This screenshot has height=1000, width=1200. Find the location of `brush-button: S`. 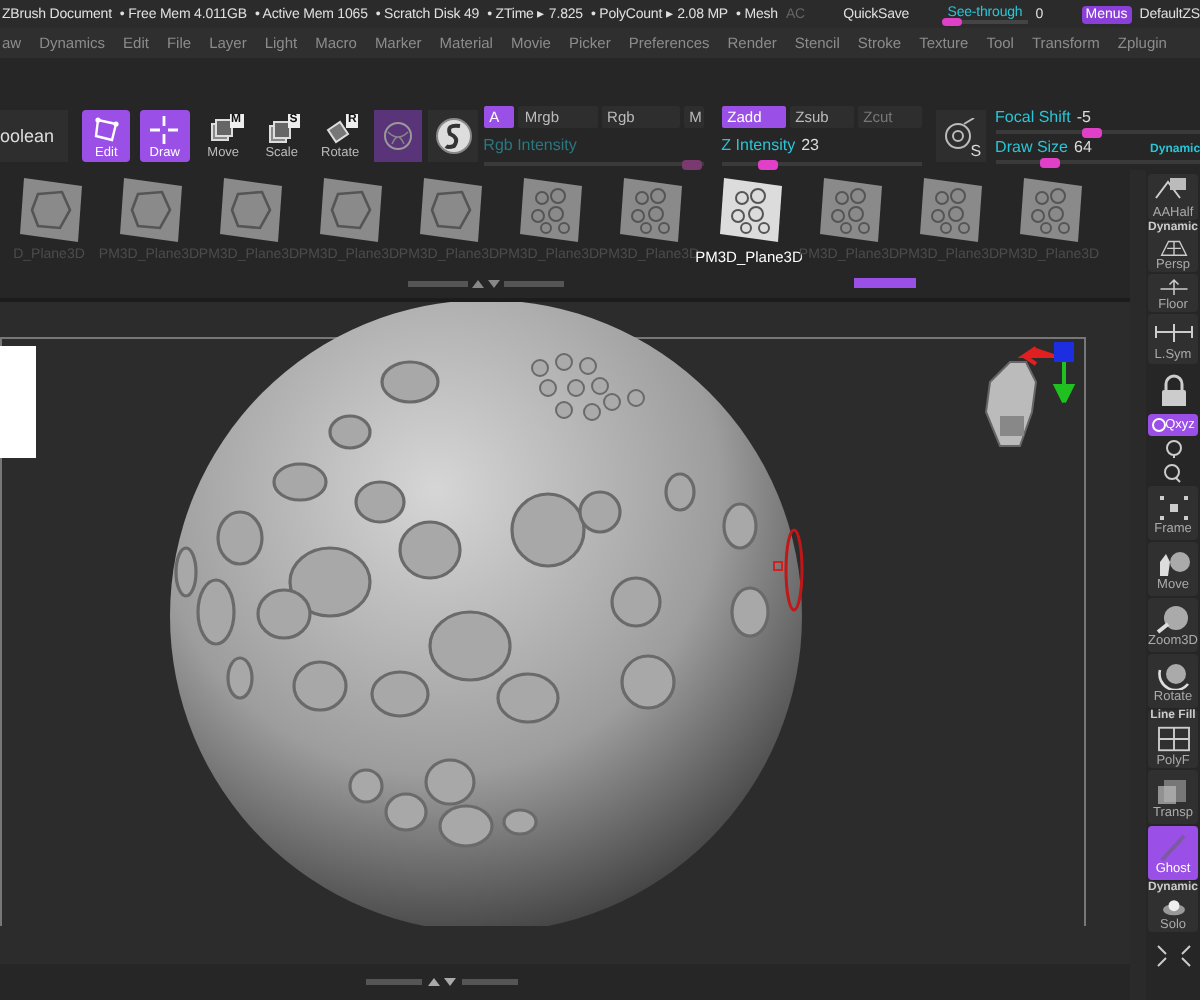

brush-button: S is located at coordinates (961, 136).